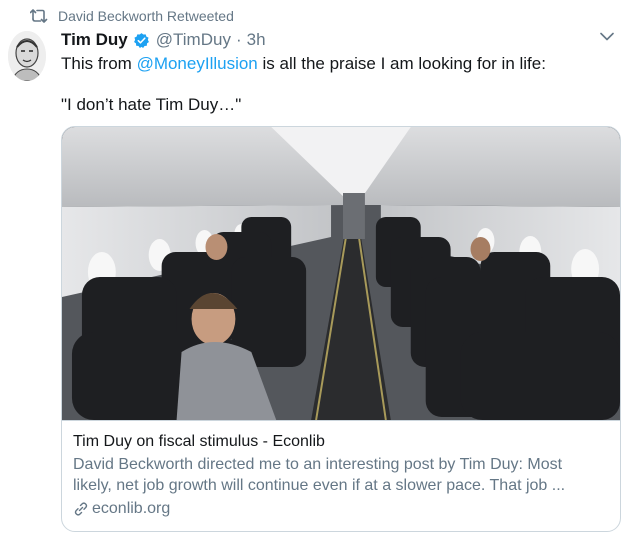  I want to click on retweet-context: David Beckworth Retweeted, so click(132, 16).